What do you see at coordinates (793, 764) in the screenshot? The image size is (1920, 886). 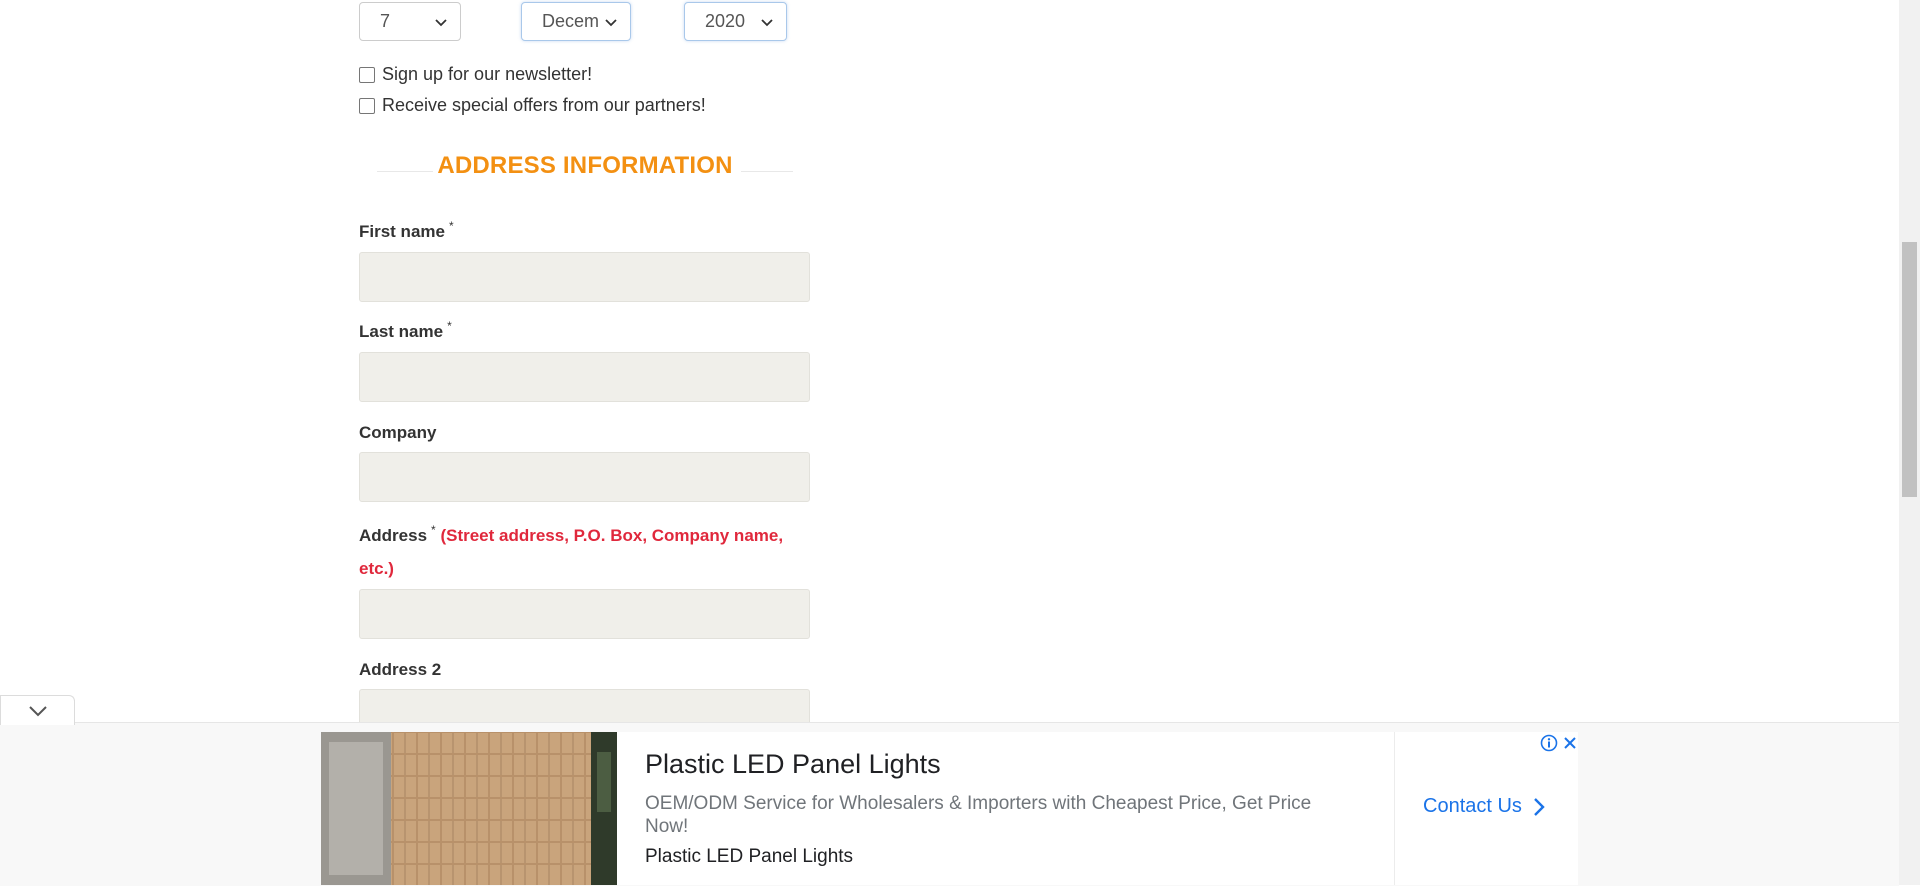 I see `ad-title: Plastic LED Panel Lights` at bounding box center [793, 764].